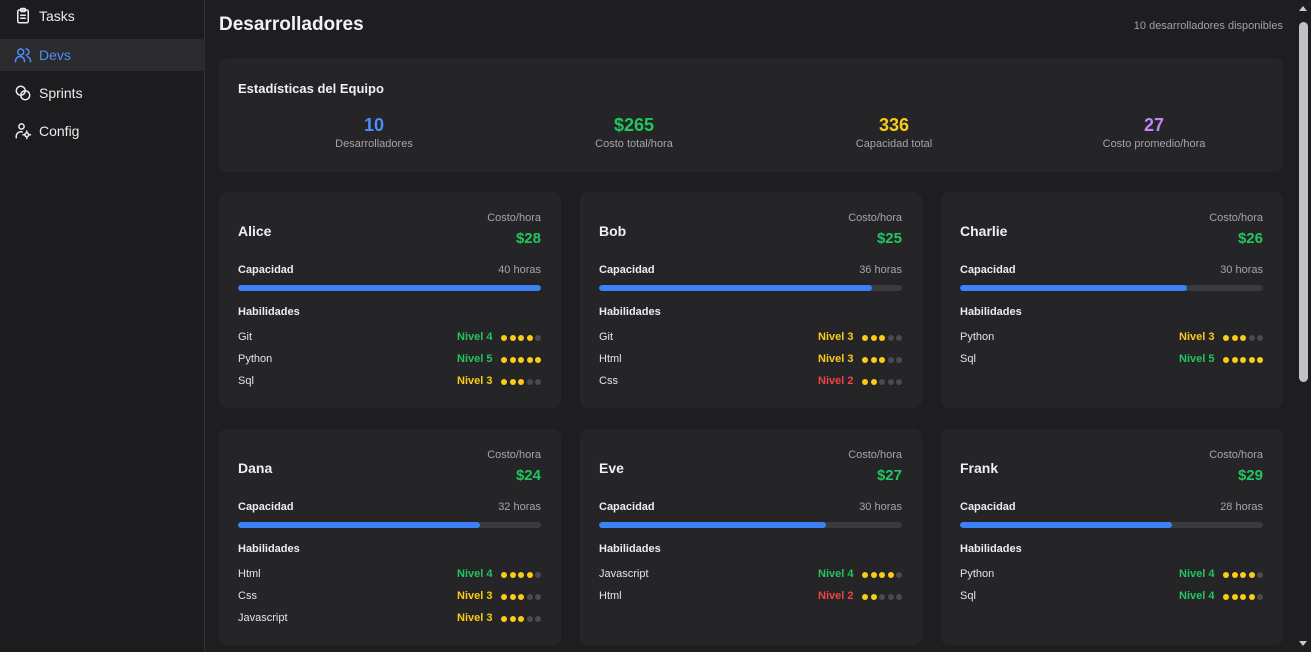  Describe the element at coordinates (880, 270) in the screenshot. I see `capacity-value: 36 horas` at that location.